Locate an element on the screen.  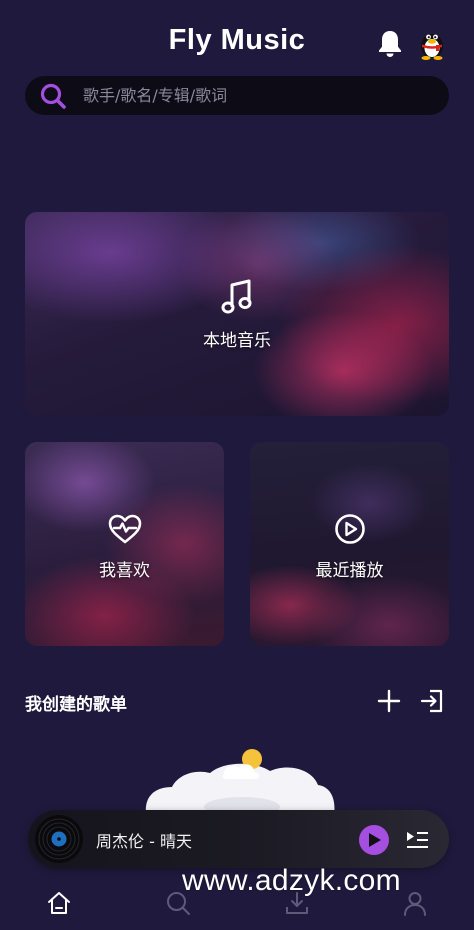
search-icon is located at coordinates (53, 96).